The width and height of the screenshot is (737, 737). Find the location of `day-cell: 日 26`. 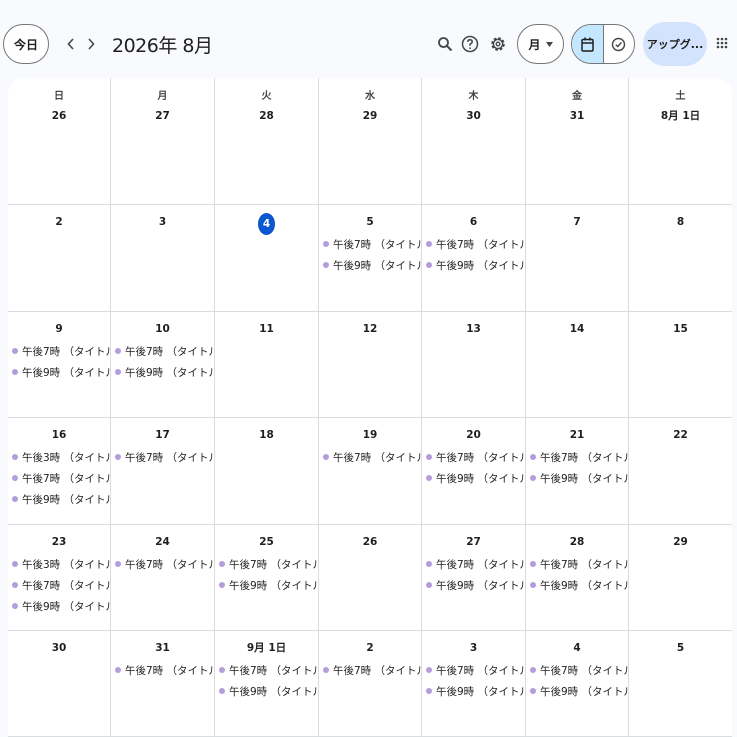

day-cell: 日 26 is located at coordinates (59, 141).